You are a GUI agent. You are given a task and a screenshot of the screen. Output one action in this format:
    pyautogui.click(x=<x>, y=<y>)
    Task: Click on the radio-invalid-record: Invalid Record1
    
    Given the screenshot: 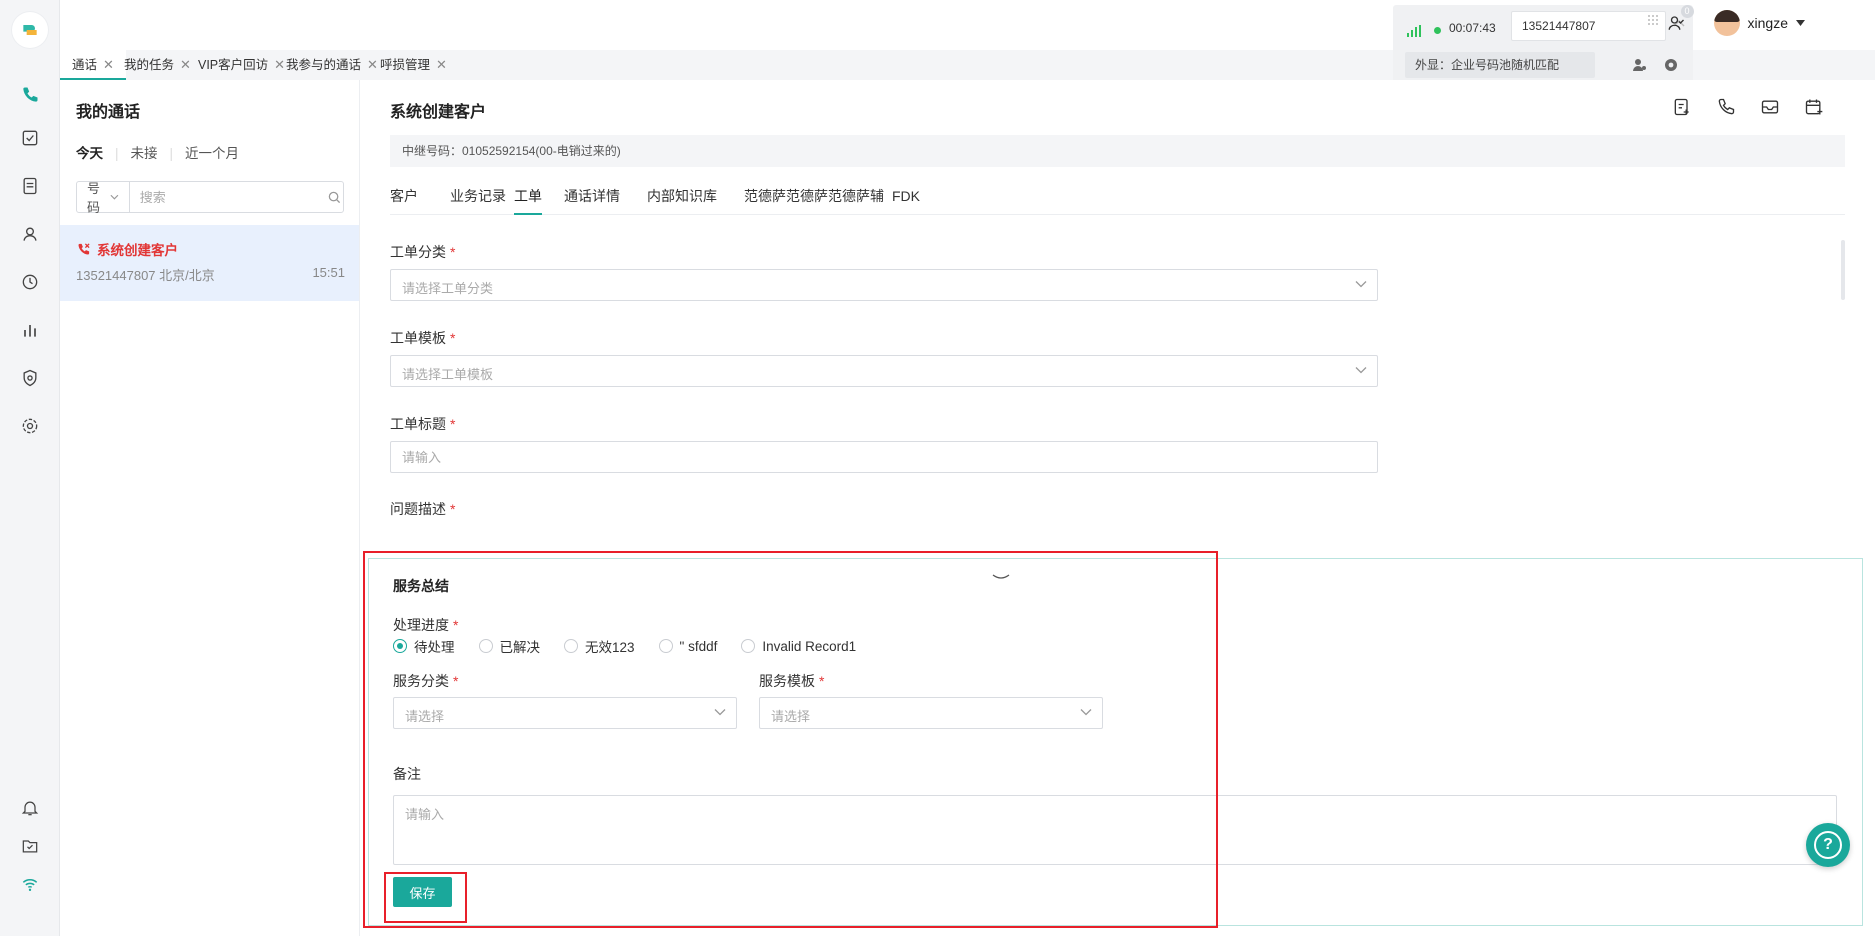 What is the action you would take?
    pyautogui.click(x=798, y=646)
    